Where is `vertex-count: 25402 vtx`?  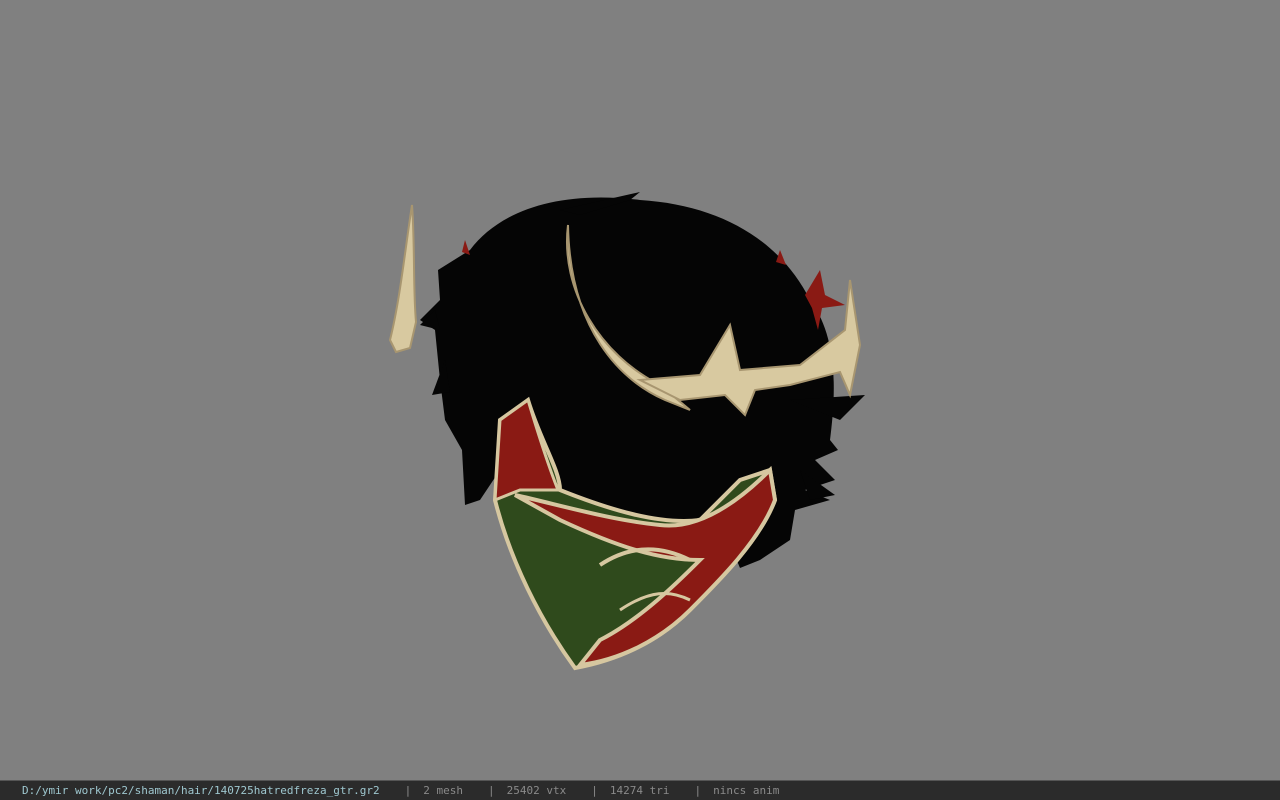
vertex-count: 25402 vtx is located at coordinates (536, 790).